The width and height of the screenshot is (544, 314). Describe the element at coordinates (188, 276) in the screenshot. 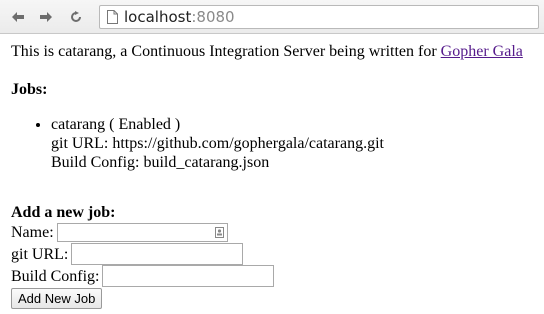

I see `build-config-field` at that location.